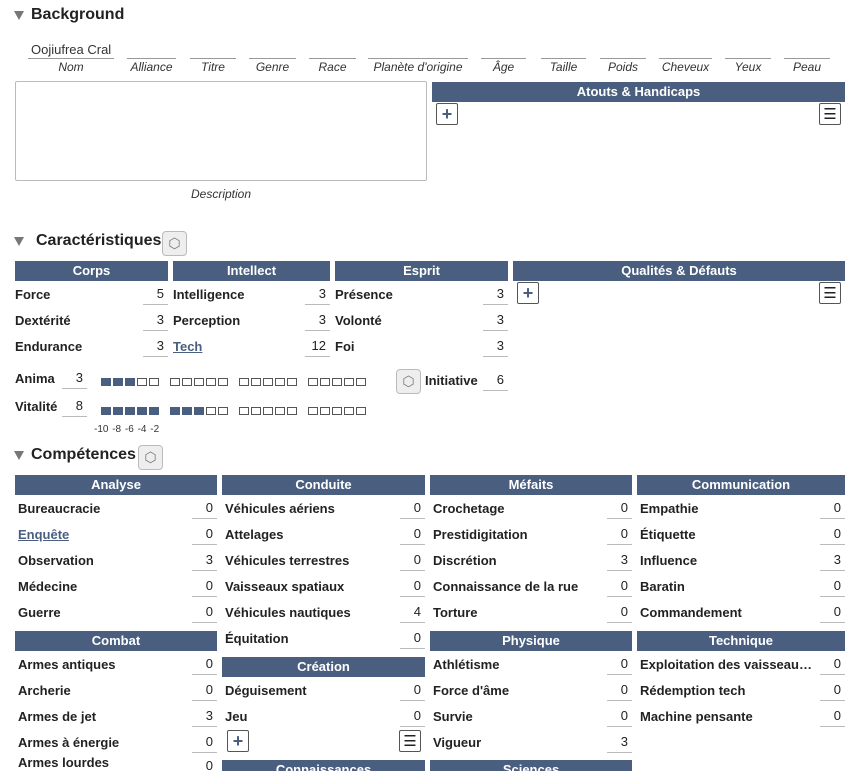 The image size is (854, 771). I want to click on background-field-label: Cheveux, so click(685, 67).